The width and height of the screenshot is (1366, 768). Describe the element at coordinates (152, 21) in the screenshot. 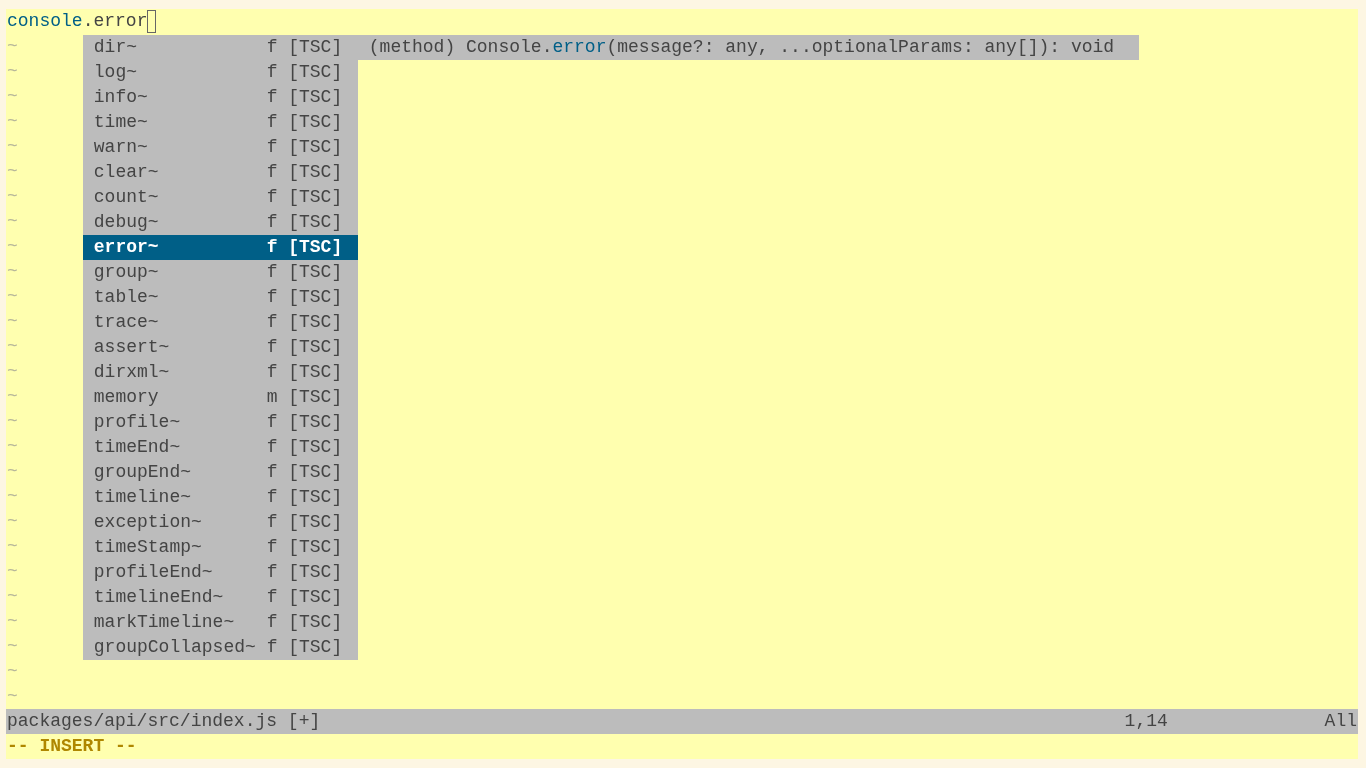

I see `cursor` at that location.